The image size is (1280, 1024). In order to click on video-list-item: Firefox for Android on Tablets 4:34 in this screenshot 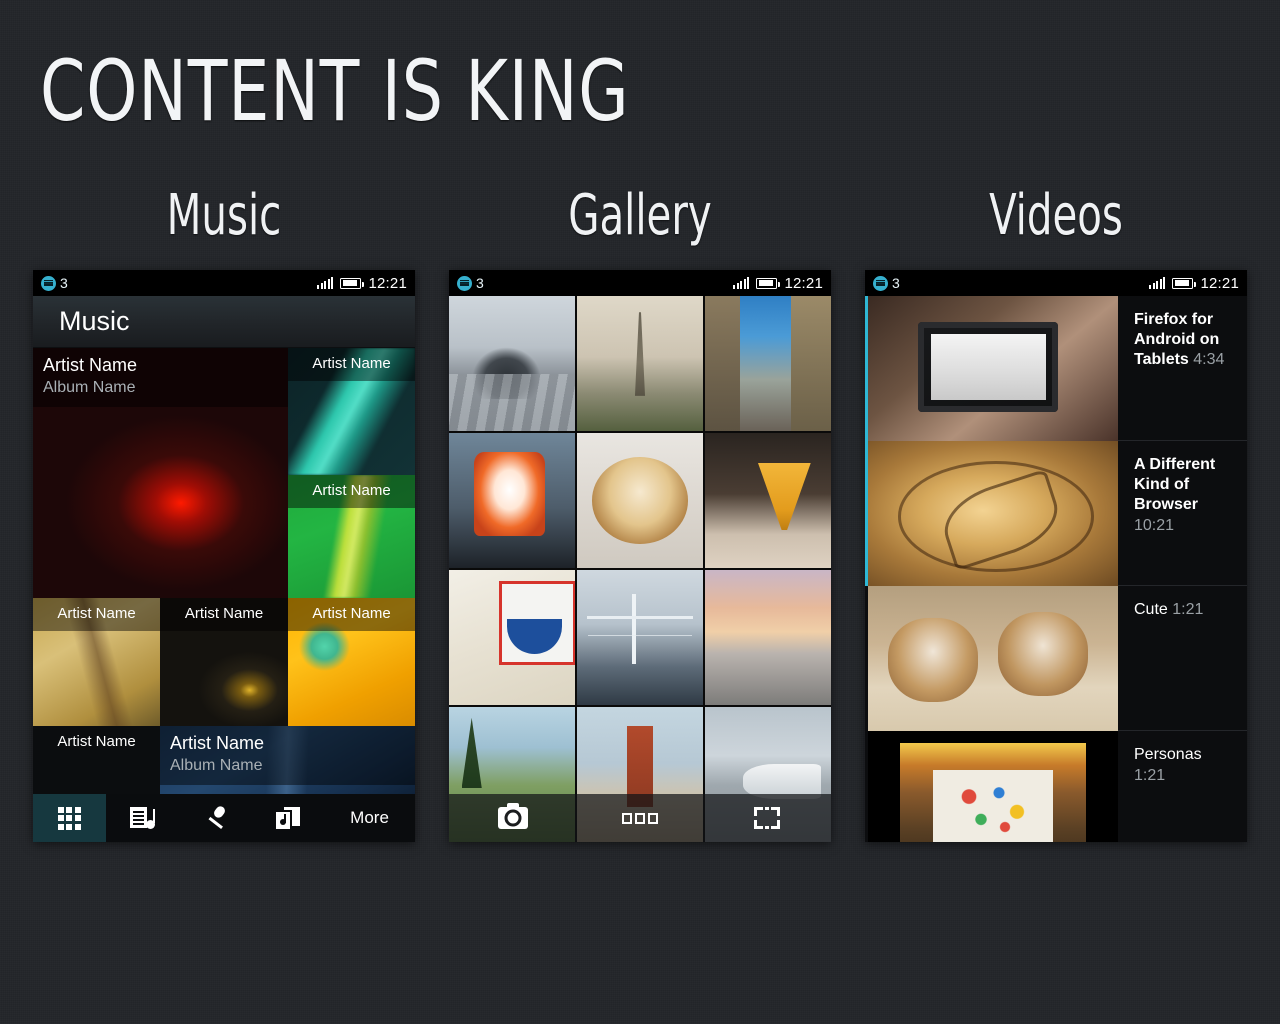, I will do `click(1056, 368)`.